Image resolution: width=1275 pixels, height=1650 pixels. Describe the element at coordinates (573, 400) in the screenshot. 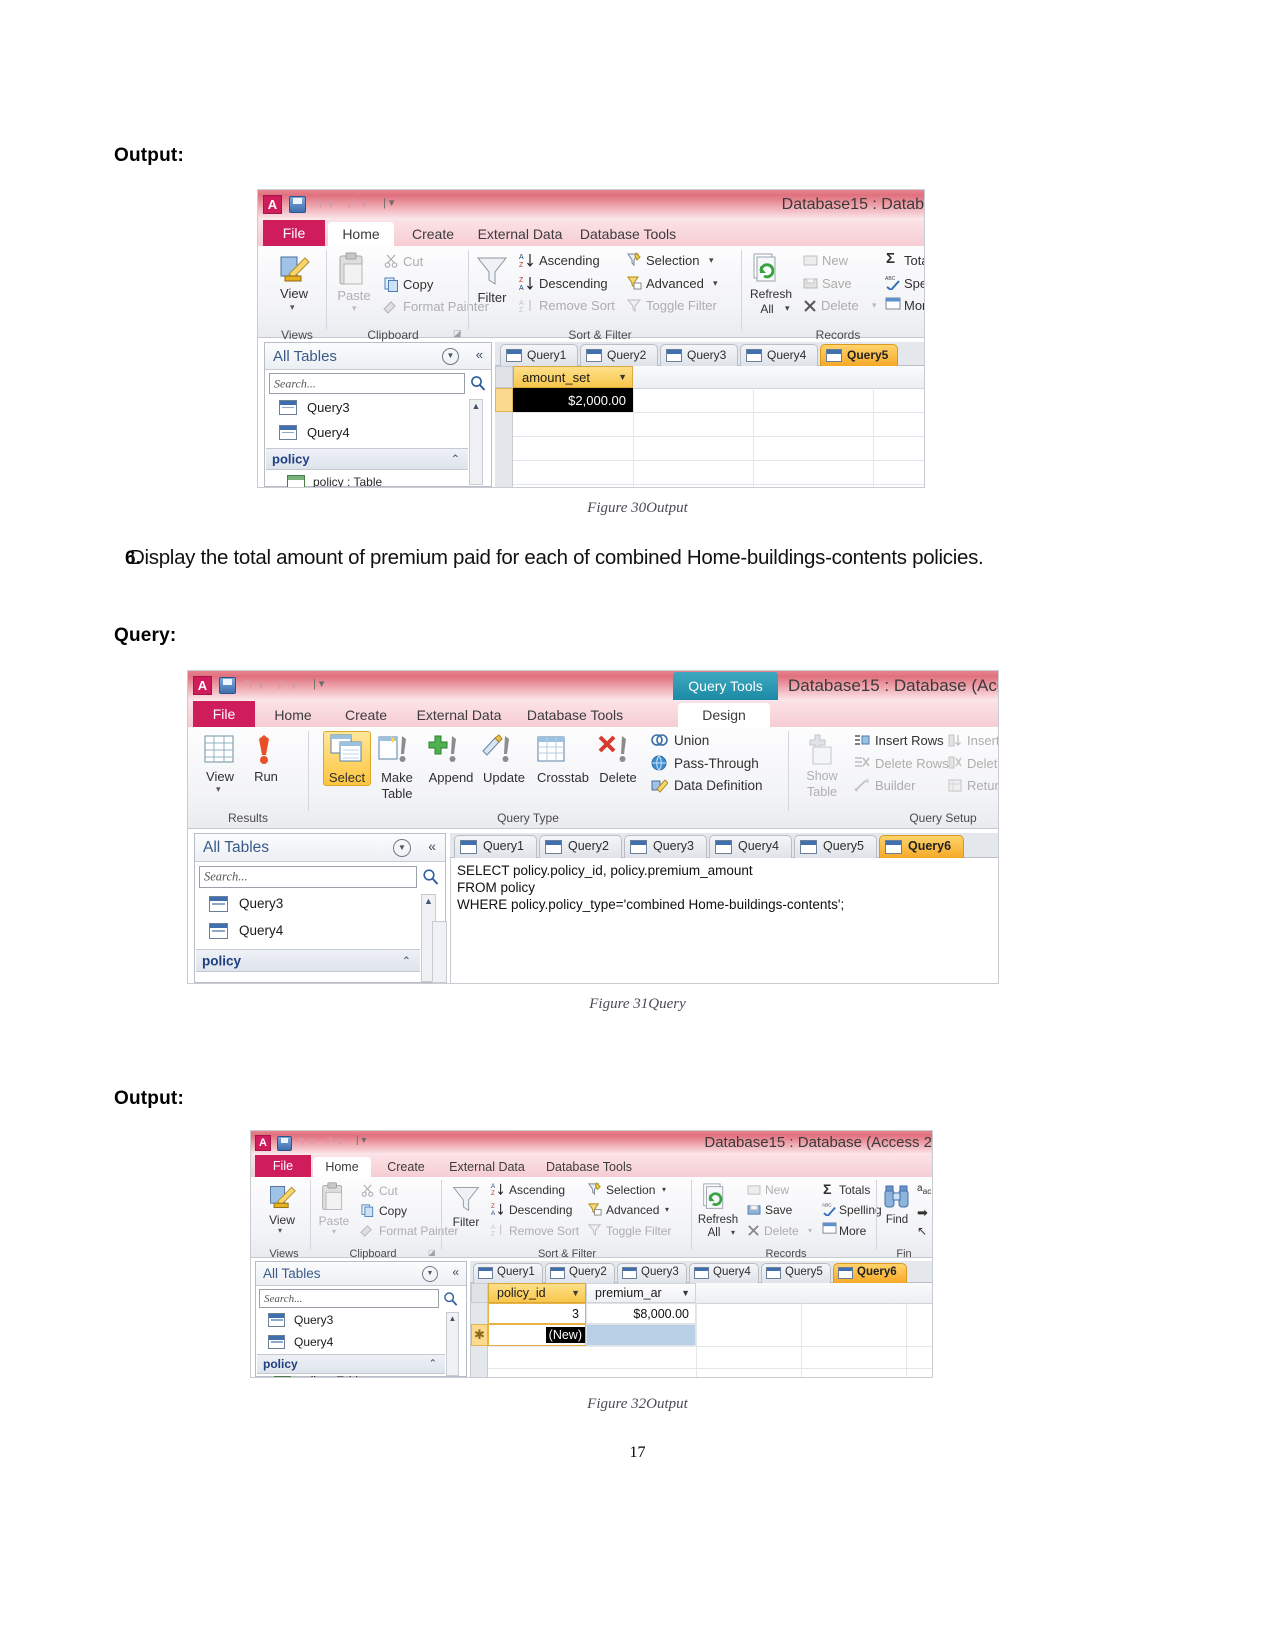

I see `cell-amount-set: $2,000.00` at that location.